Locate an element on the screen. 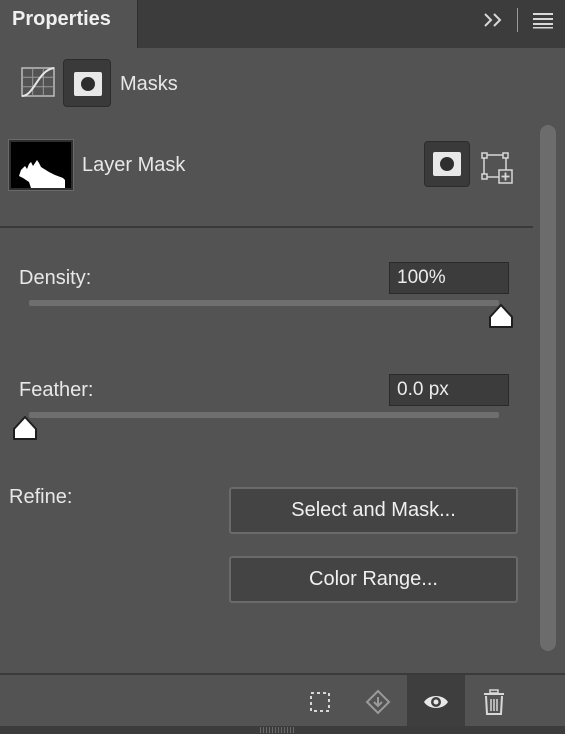 The width and height of the screenshot is (565, 734). tab-properties: Properties is located at coordinates (69, 24).